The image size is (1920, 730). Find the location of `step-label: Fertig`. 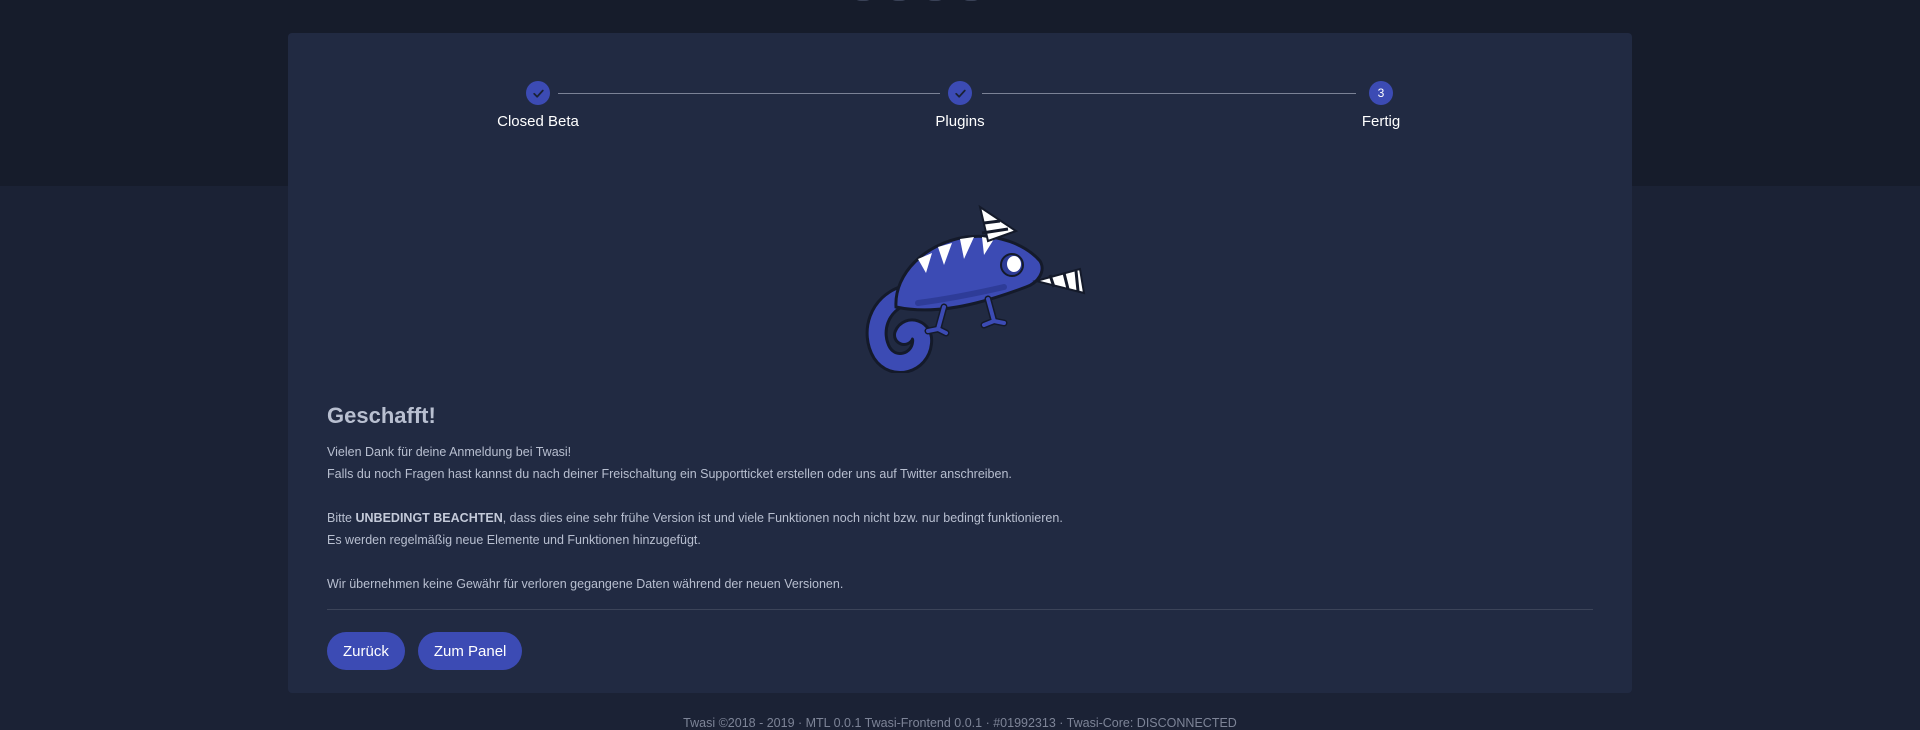

step-label: Fertig is located at coordinates (1381, 121).